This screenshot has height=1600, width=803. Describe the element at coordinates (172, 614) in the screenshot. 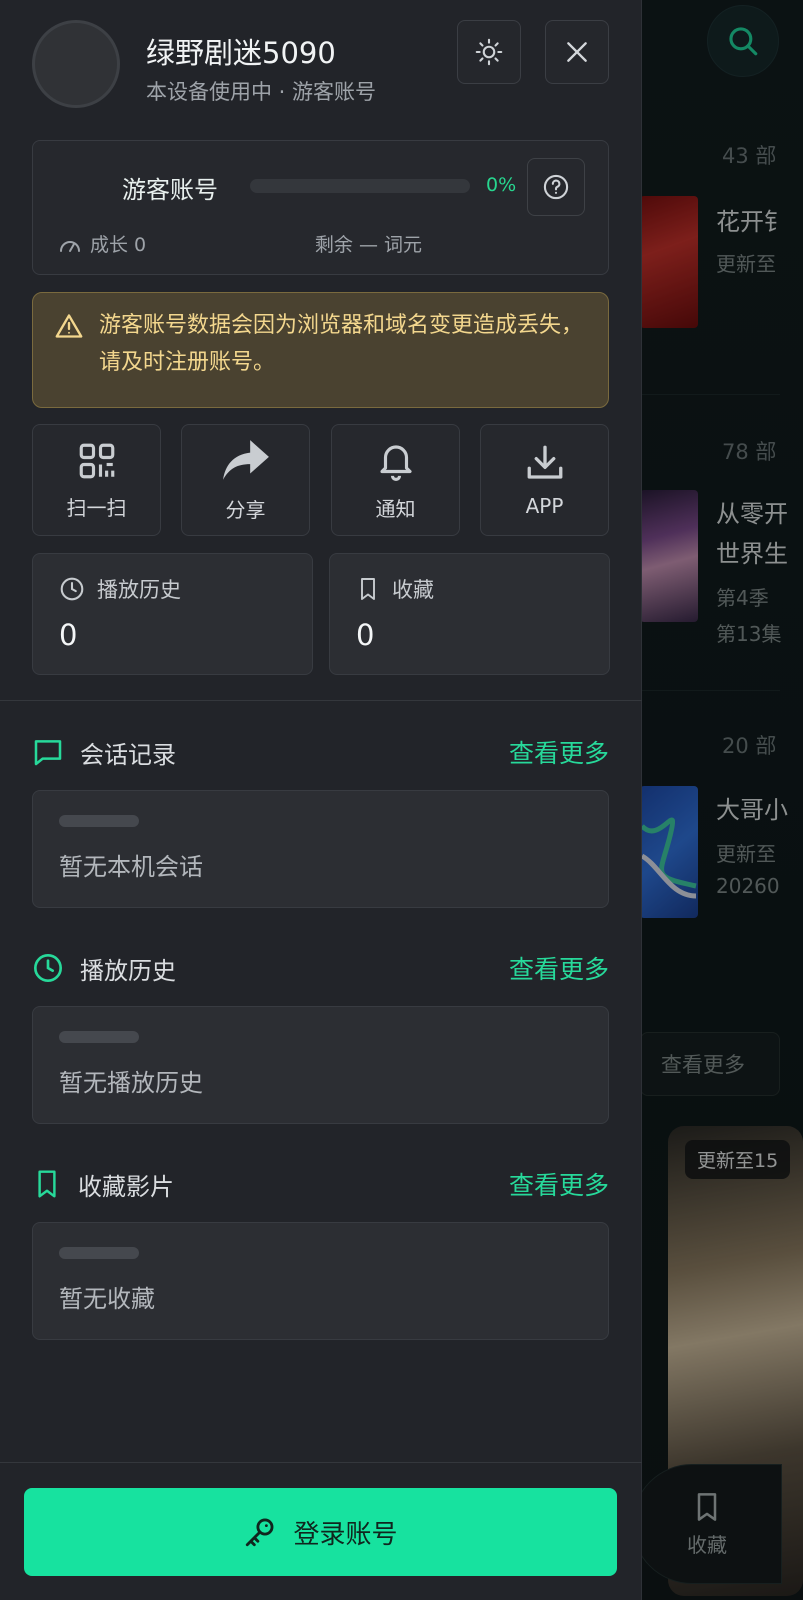

I see `history-stat-card: 播放历史 0` at that location.